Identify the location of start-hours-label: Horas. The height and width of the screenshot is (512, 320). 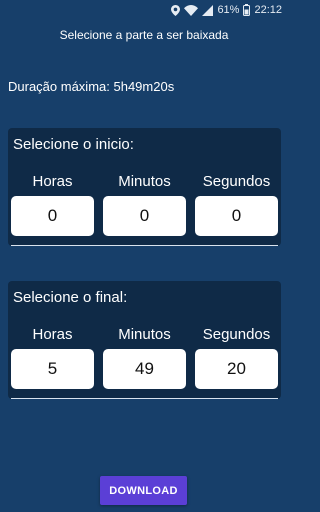
(52, 181).